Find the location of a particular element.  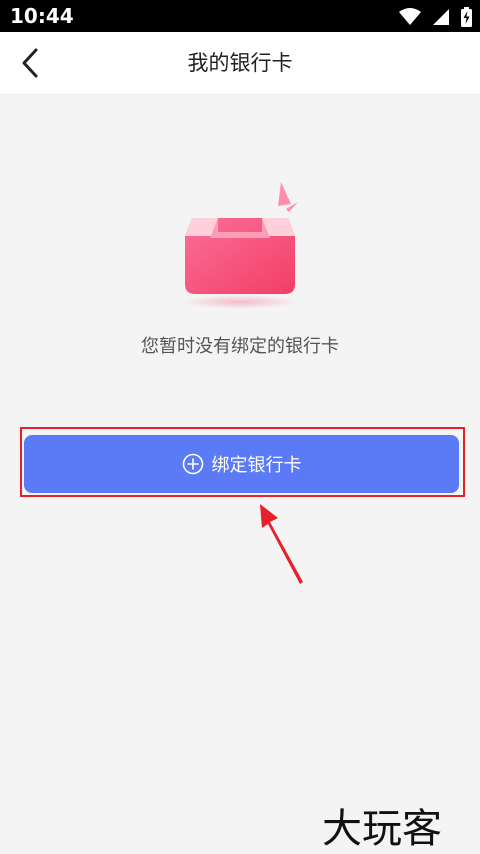

status-time: 10:44 is located at coordinates (42, 16).